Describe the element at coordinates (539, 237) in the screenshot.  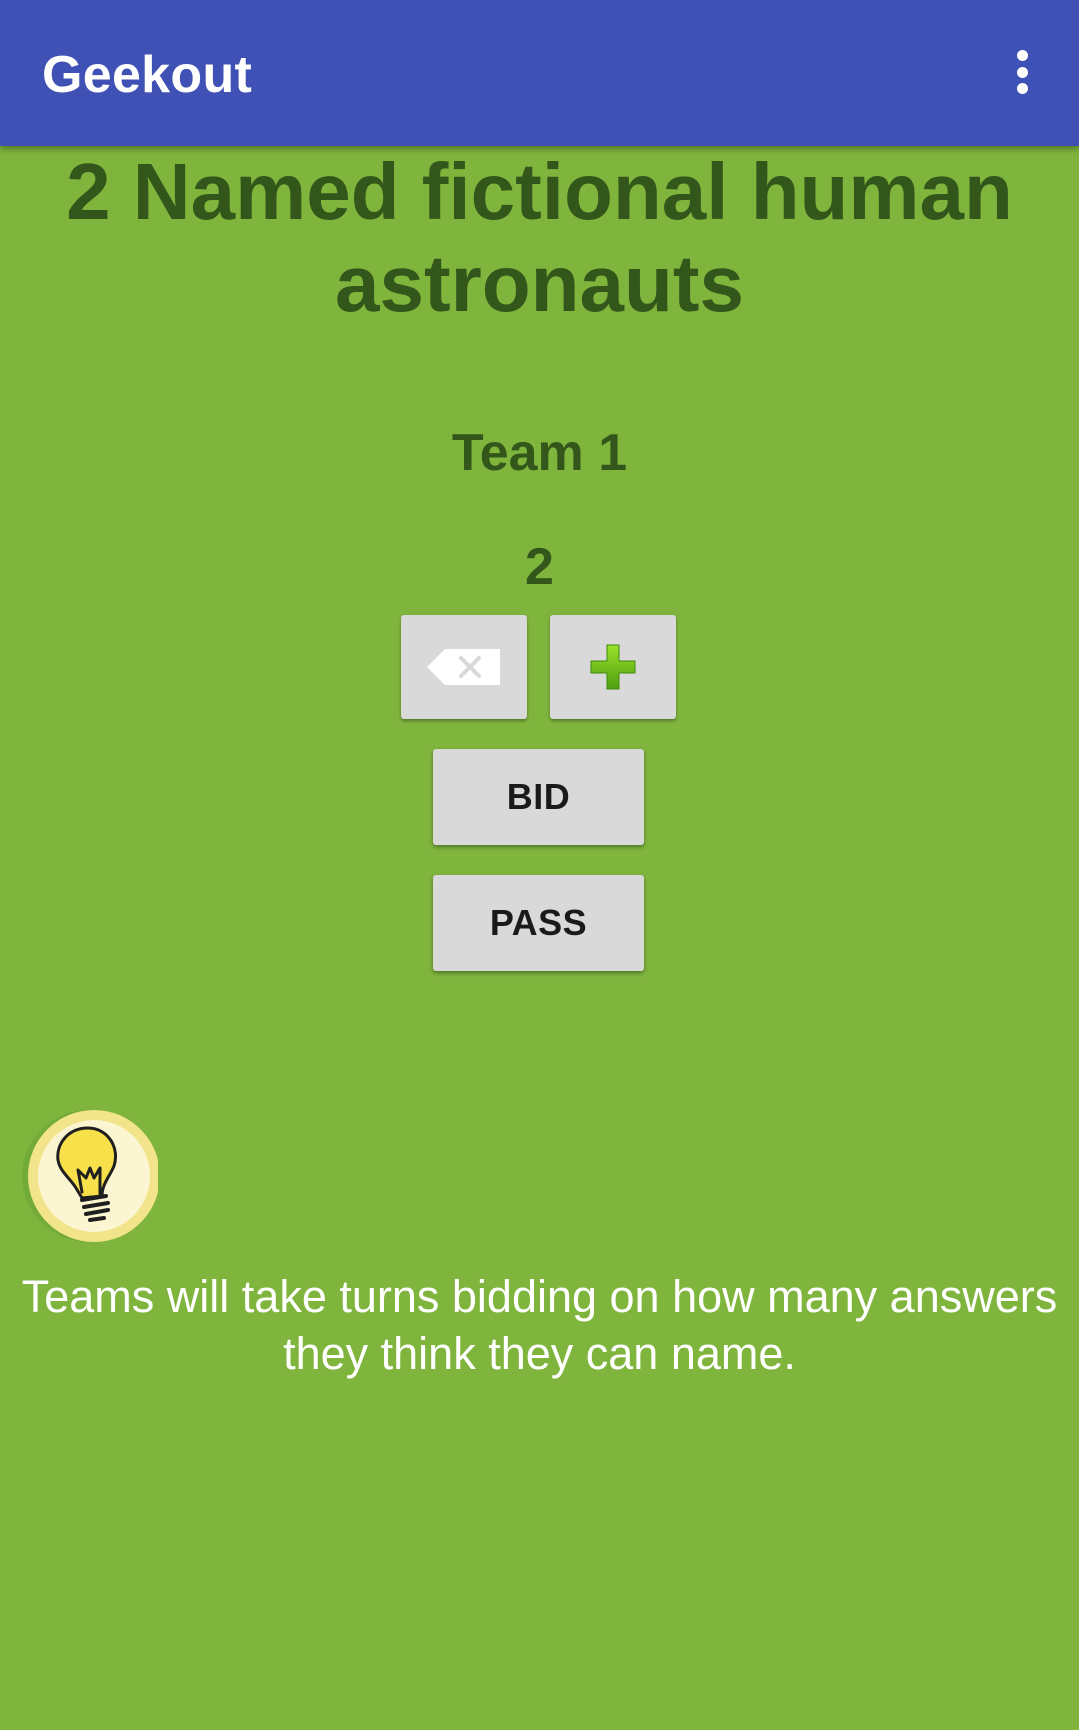
I see `category-title: 2 Named fictional human astronauts` at that location.